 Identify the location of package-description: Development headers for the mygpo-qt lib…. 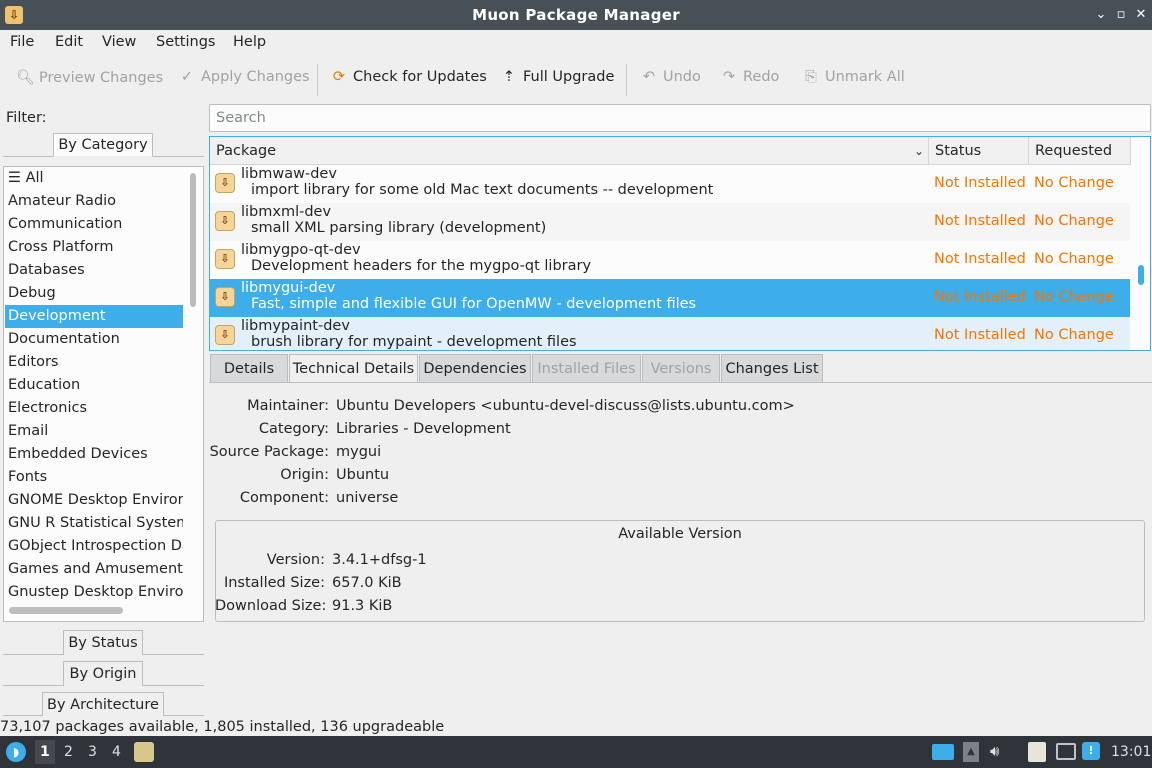
(421, 266).